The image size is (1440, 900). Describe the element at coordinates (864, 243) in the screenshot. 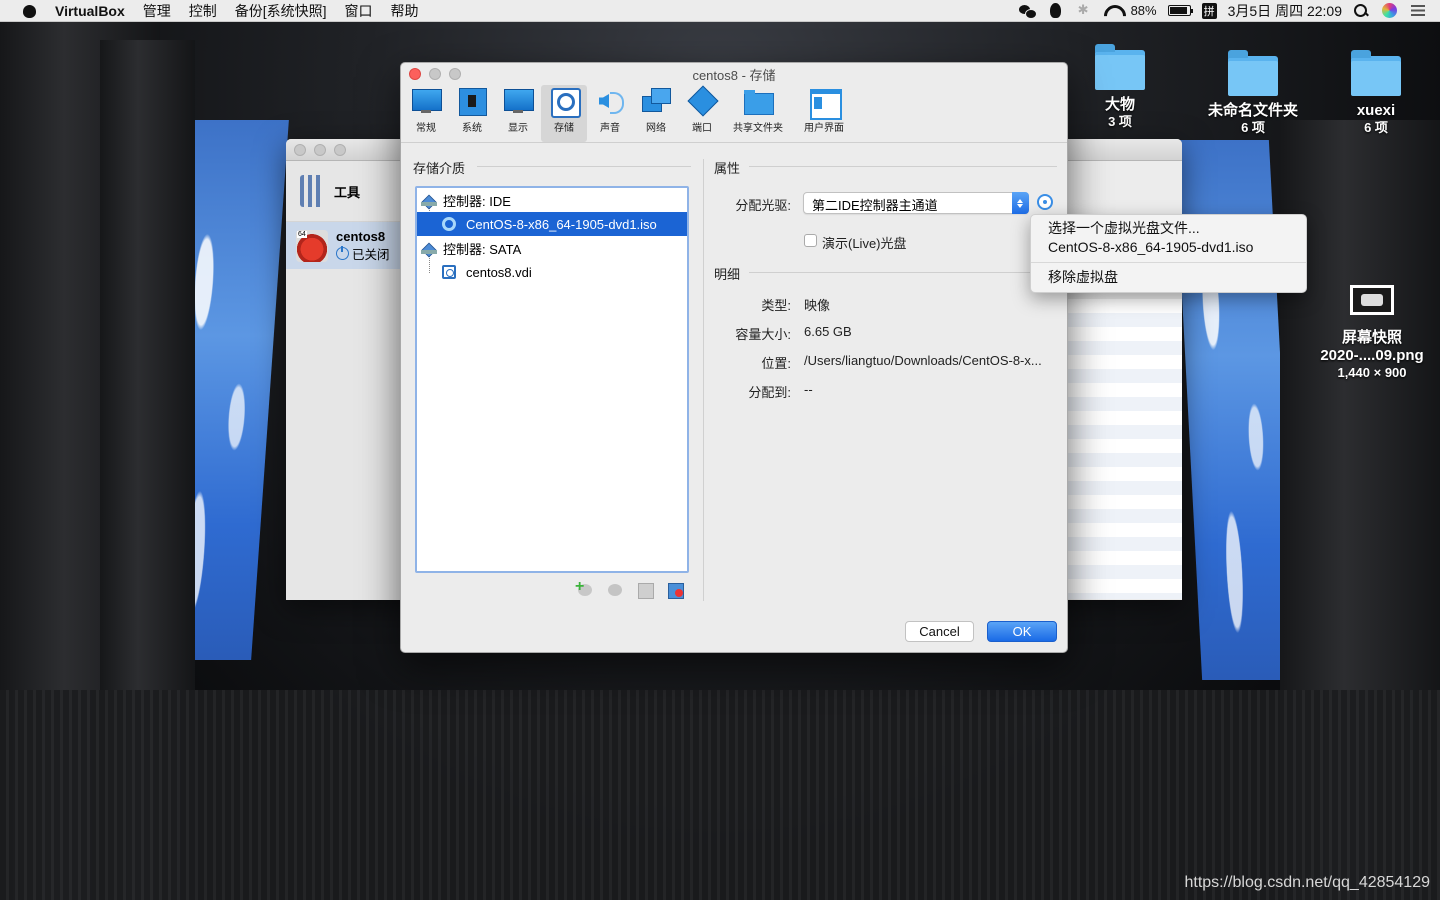

I see `live-cd-label: 演示(Live)光盘` at that location.